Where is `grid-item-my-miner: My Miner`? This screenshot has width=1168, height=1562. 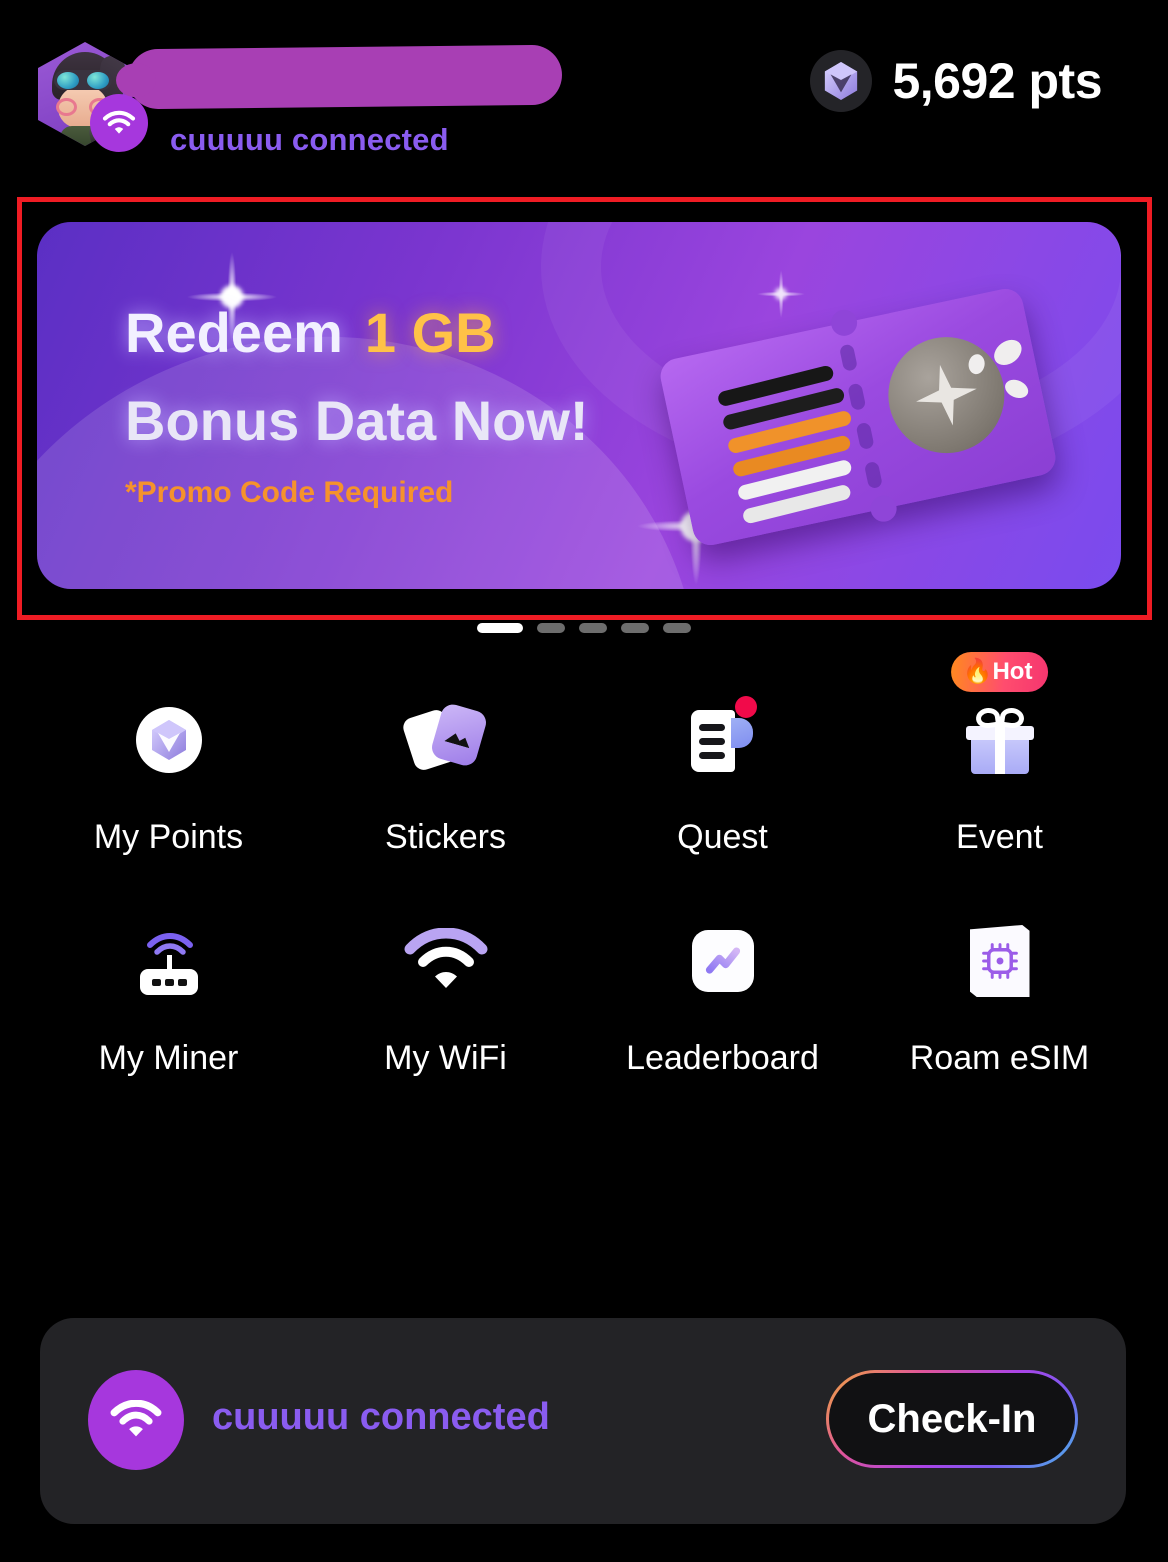
grid-item-my-miner: My Miner is located at coordinates (168, 994).